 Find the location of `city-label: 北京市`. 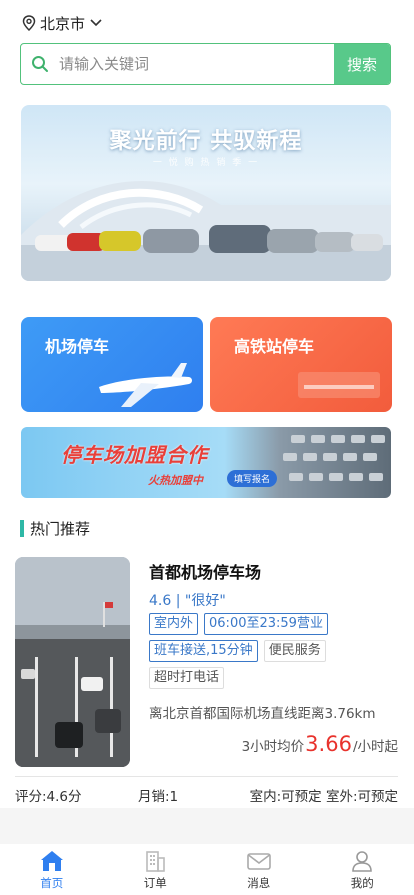

city-label: 北京市 is located at coordinates (63, 23).